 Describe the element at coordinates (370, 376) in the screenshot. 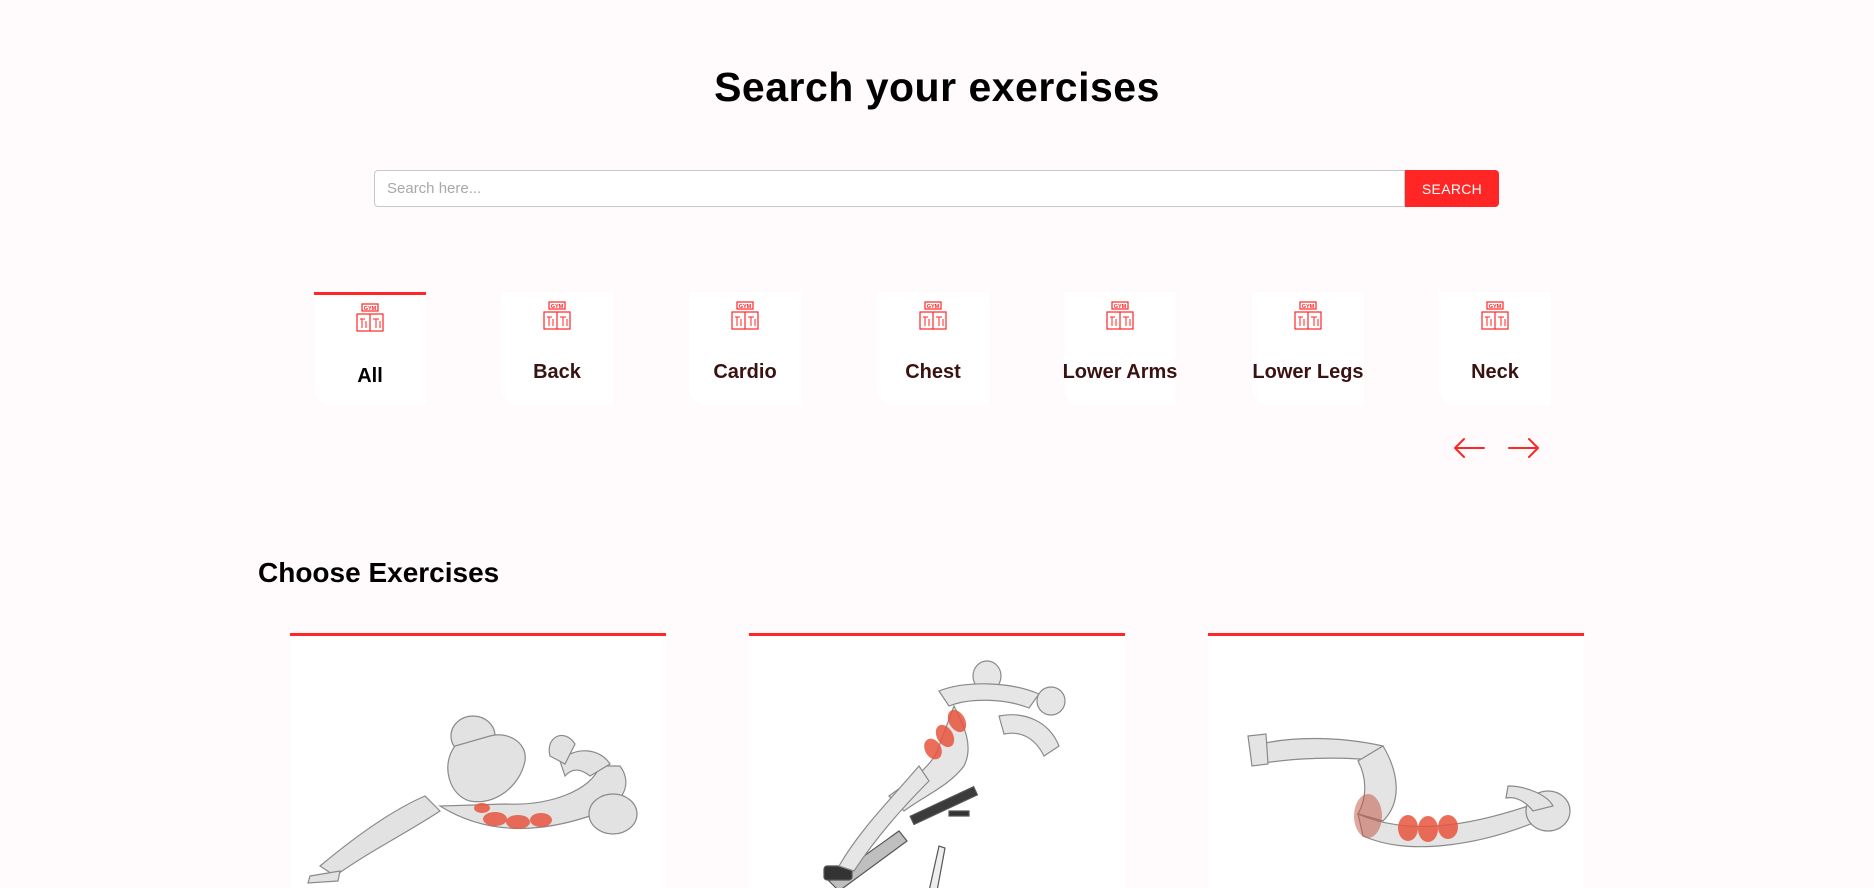

I see `category-label: All` at that location.